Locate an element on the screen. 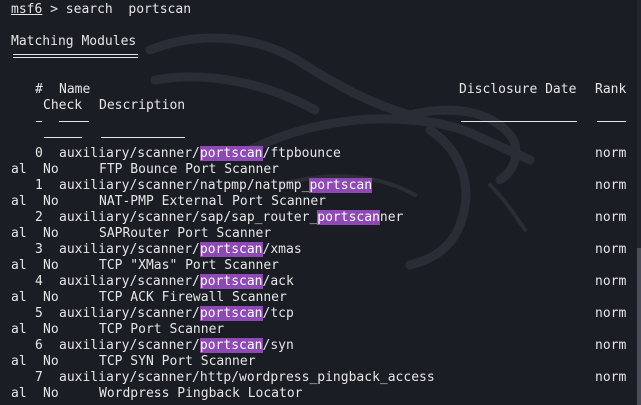 Image resolution: width=641 pixels, height=405 pixels. vertical-scrollbar is located at coordinates (639, 202).